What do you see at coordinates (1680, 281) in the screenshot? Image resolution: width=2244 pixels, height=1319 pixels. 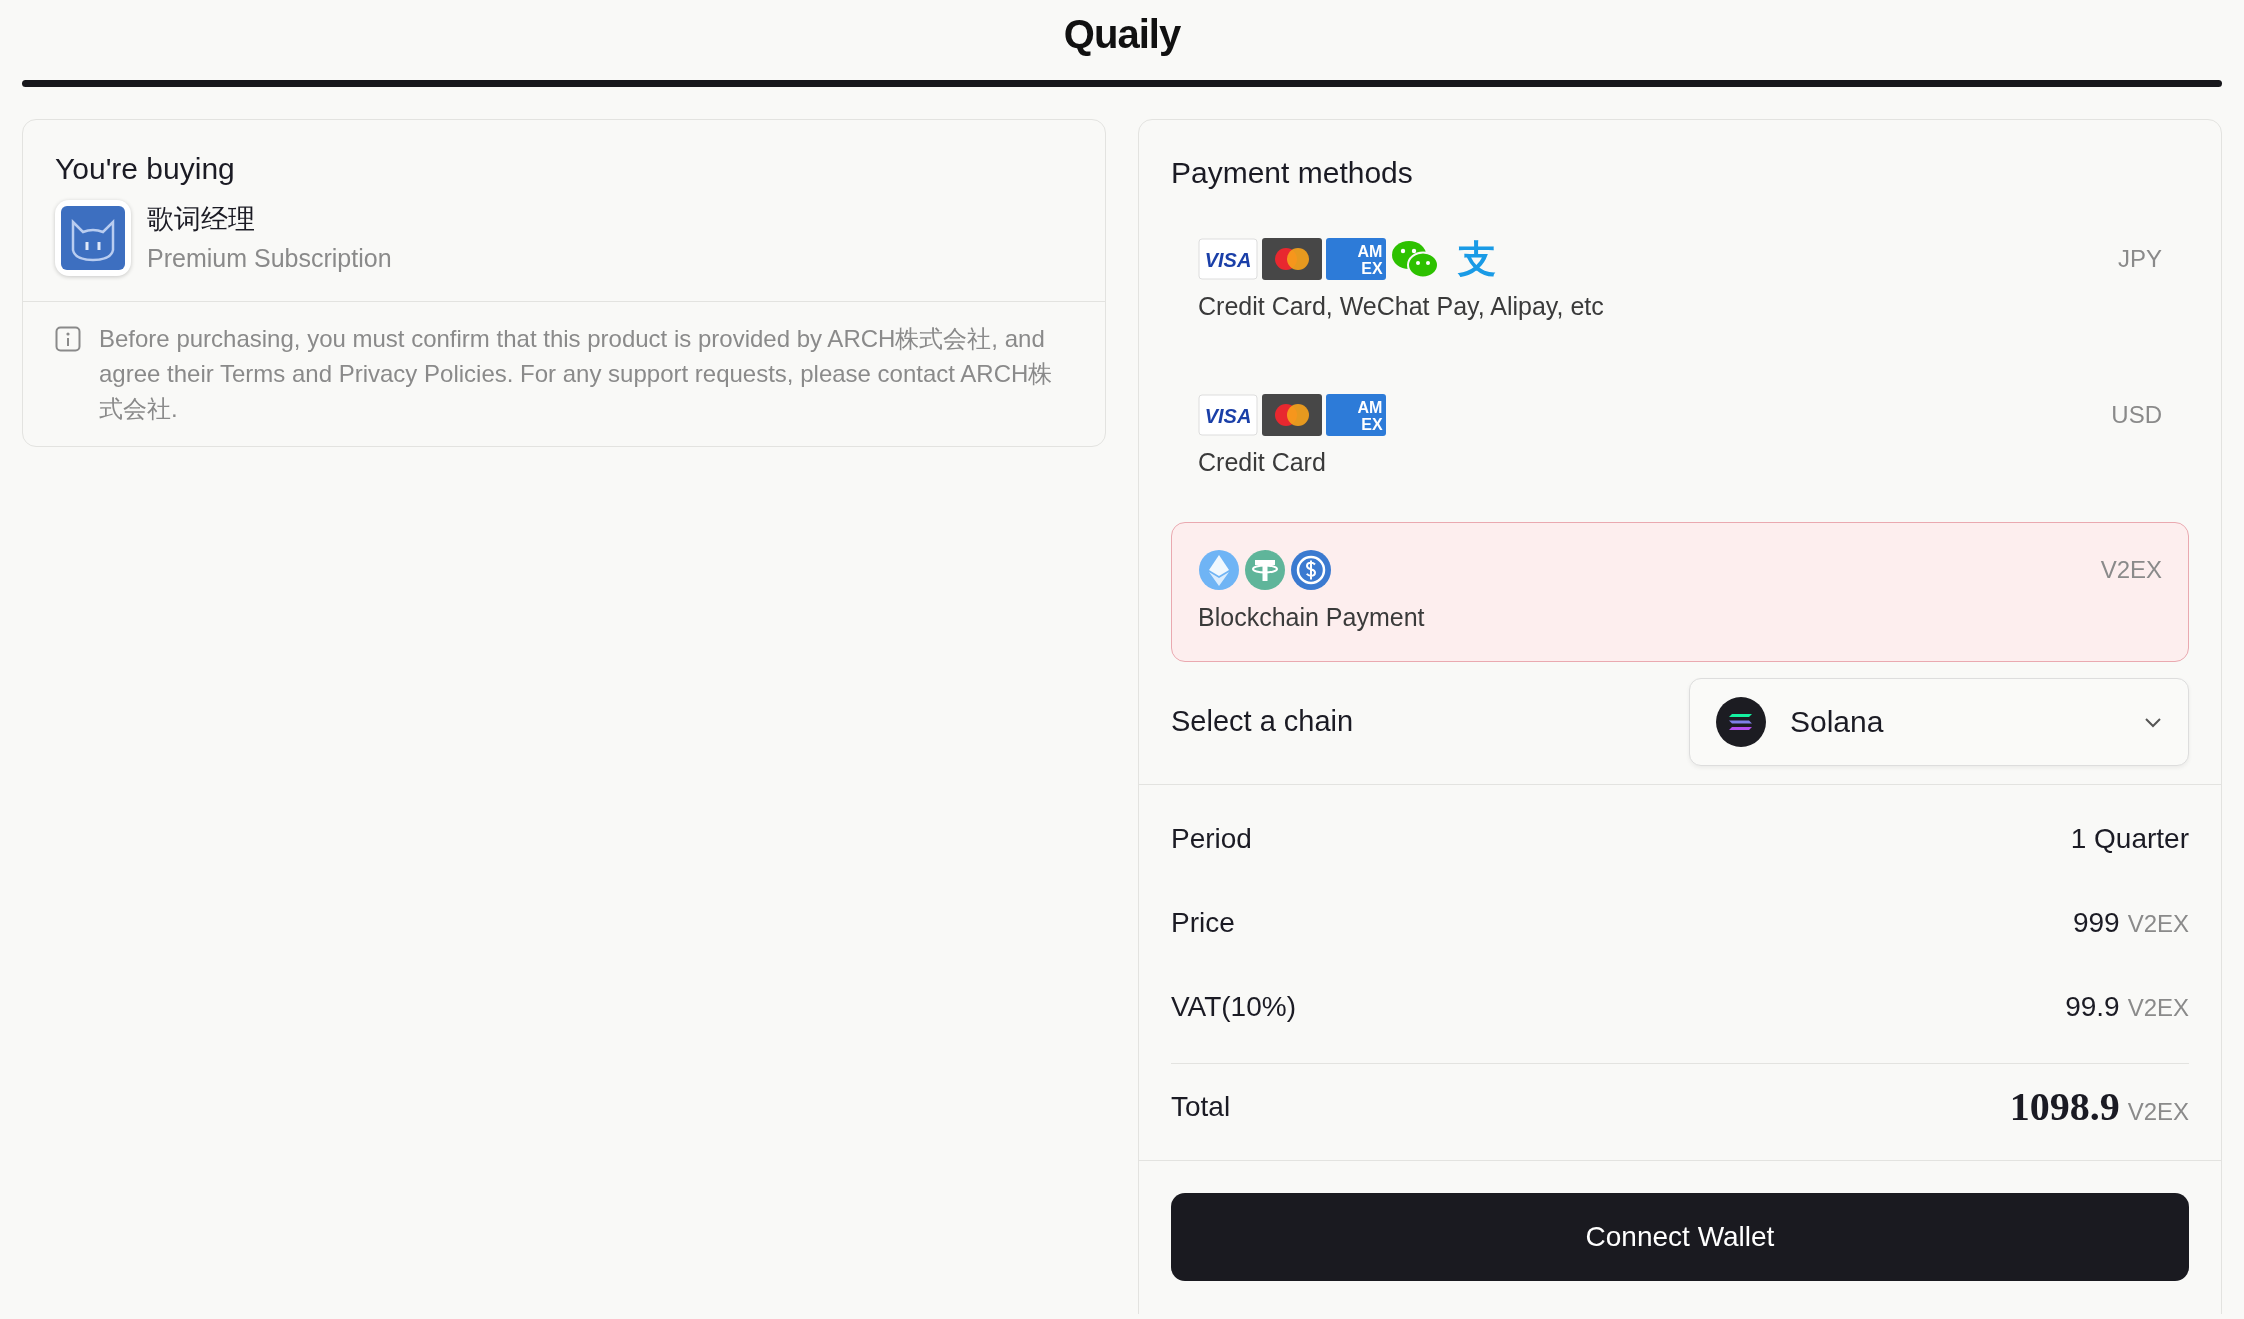 I see `payment-option: VISA AM EX 支 JPY Credit Card, WeChat Pay, Alipay, etc` at bounding box center [1680, 281].